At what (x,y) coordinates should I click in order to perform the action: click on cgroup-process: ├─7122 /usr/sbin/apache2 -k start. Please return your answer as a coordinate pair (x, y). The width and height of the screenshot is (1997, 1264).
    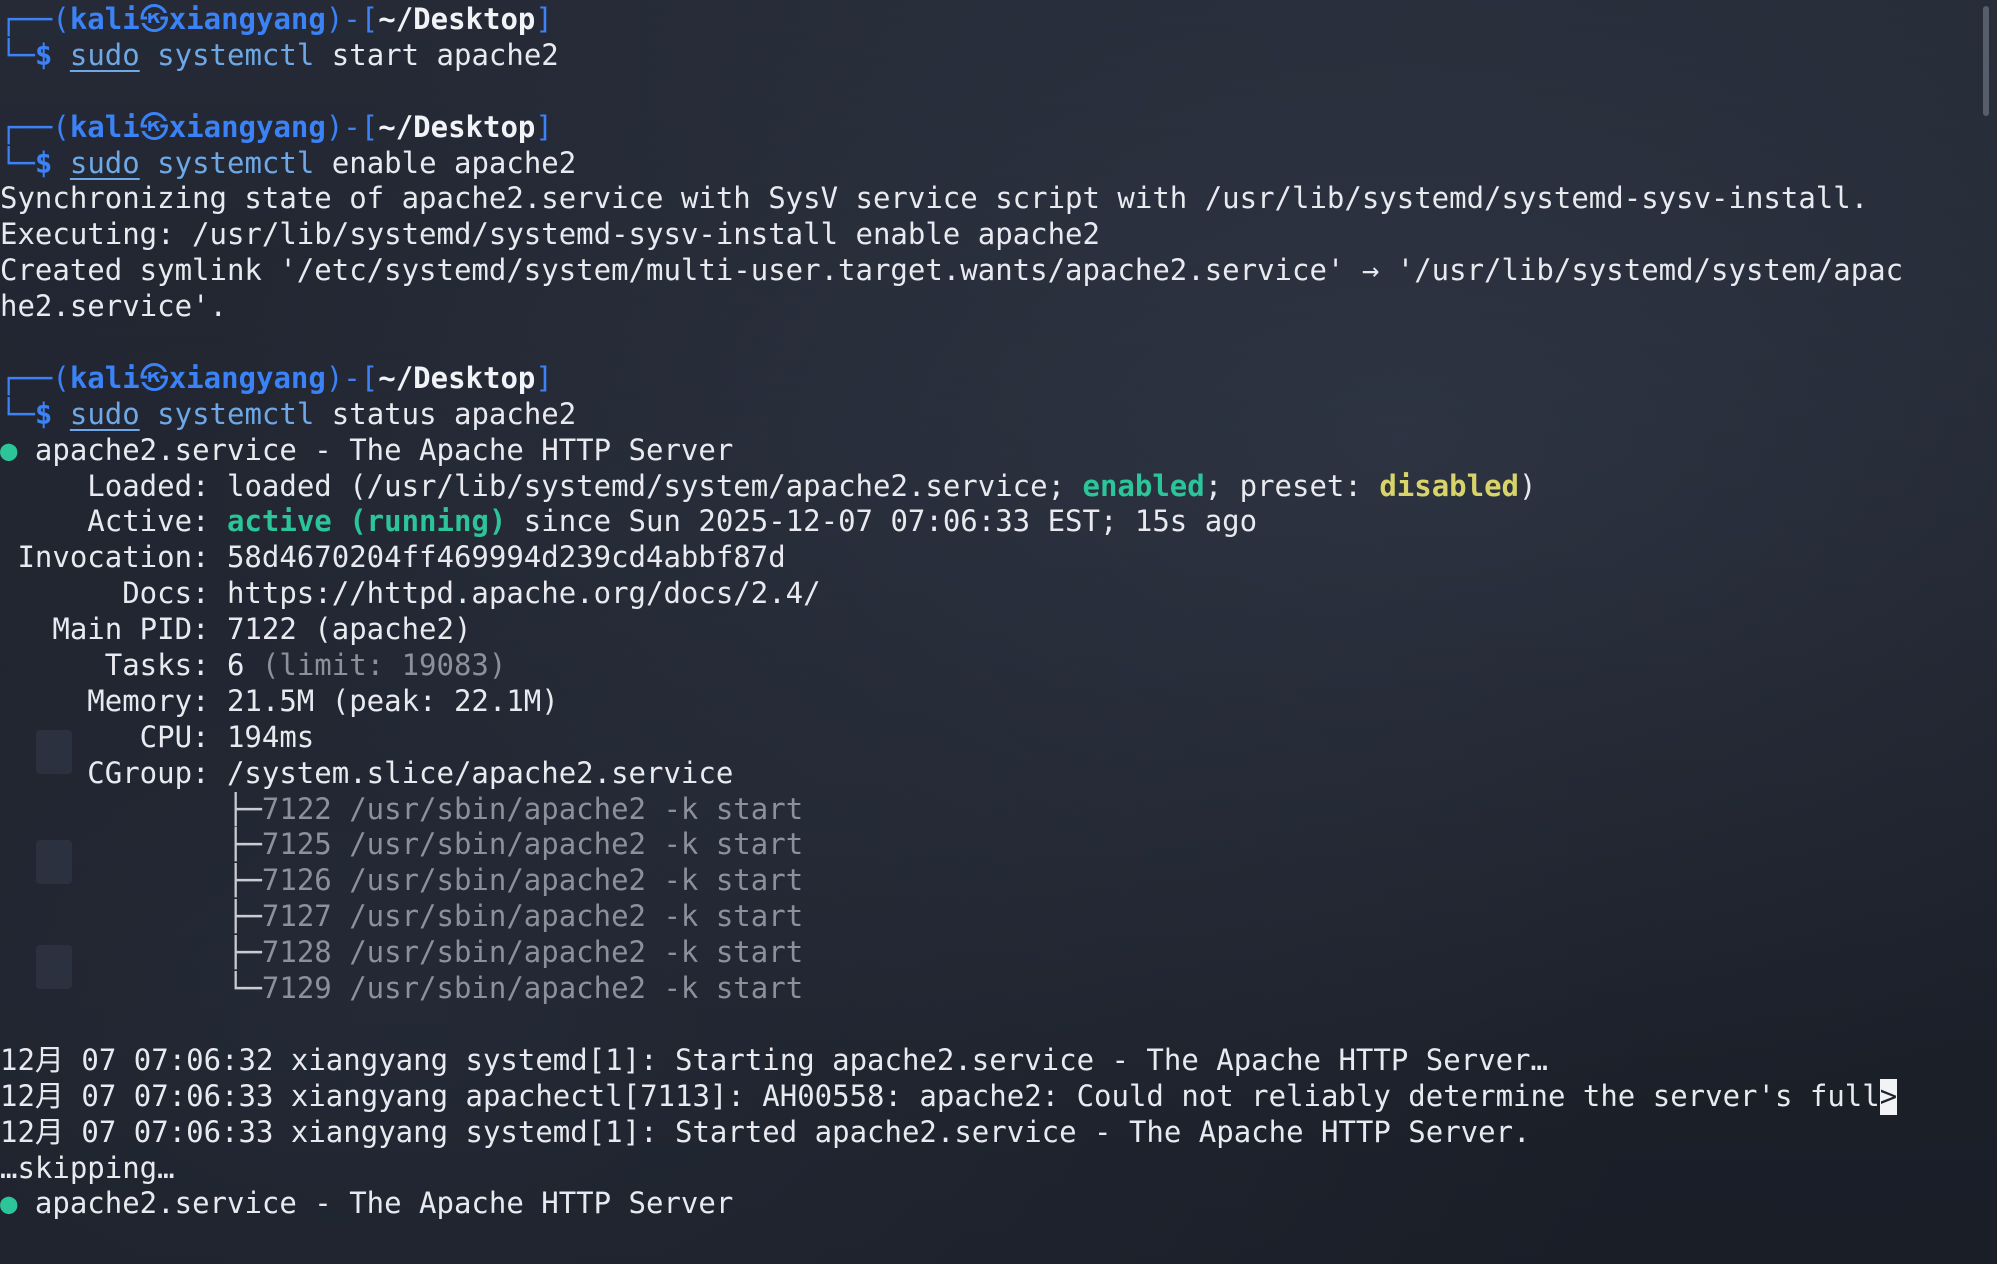
    Looking at the image, I should click on (515, 808).